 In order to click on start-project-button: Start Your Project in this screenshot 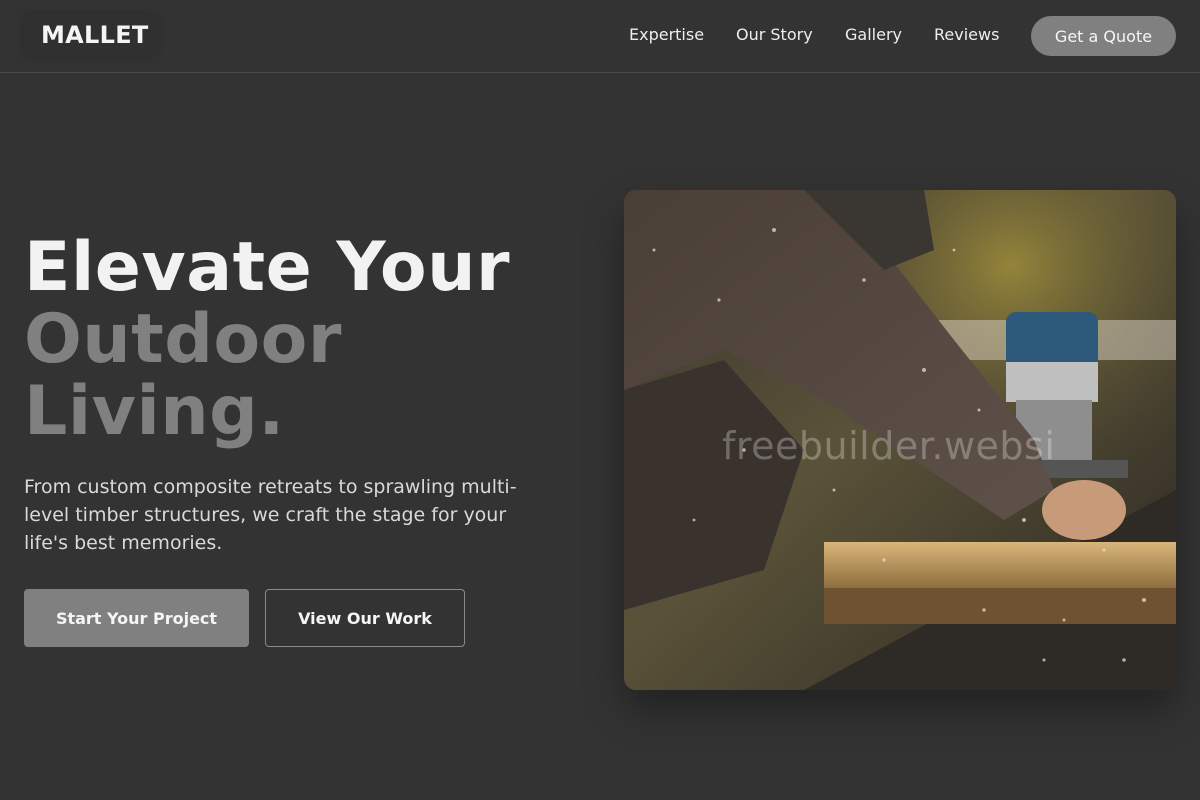, I will do `click(136, 618)`.